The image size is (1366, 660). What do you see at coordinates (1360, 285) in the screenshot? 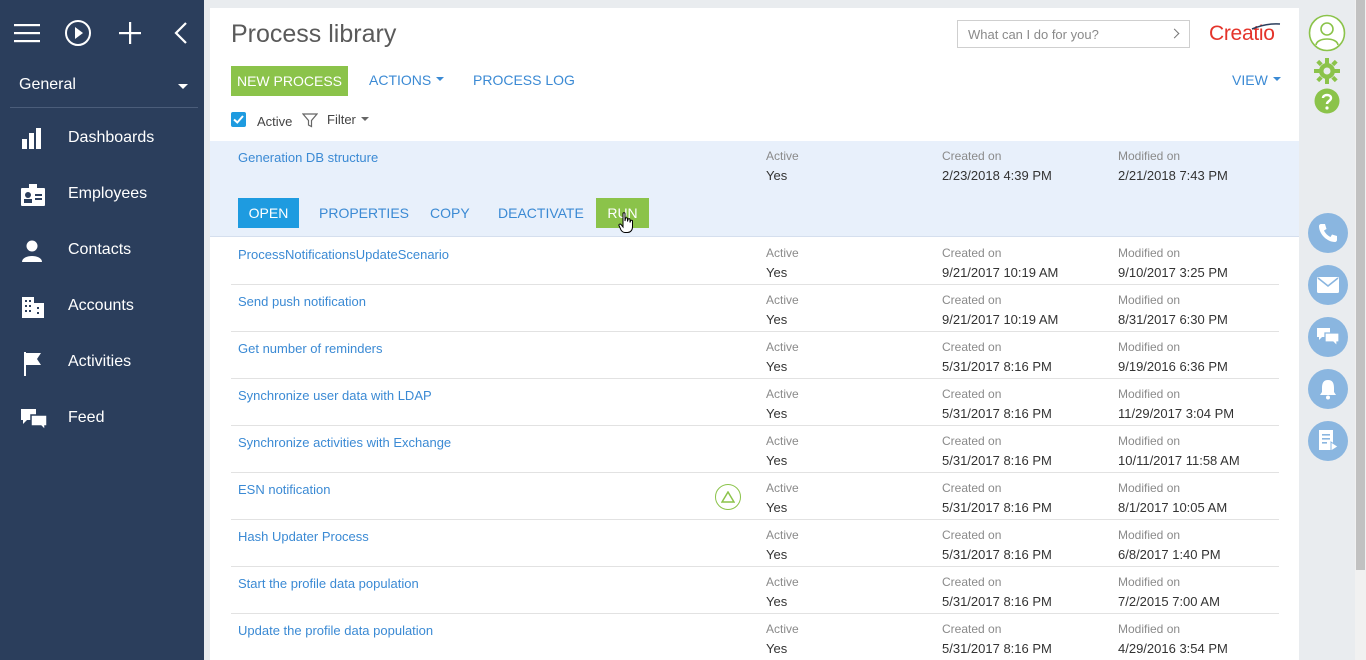
I see `scrollbar-thumb` at bounding box center [1360, 285].